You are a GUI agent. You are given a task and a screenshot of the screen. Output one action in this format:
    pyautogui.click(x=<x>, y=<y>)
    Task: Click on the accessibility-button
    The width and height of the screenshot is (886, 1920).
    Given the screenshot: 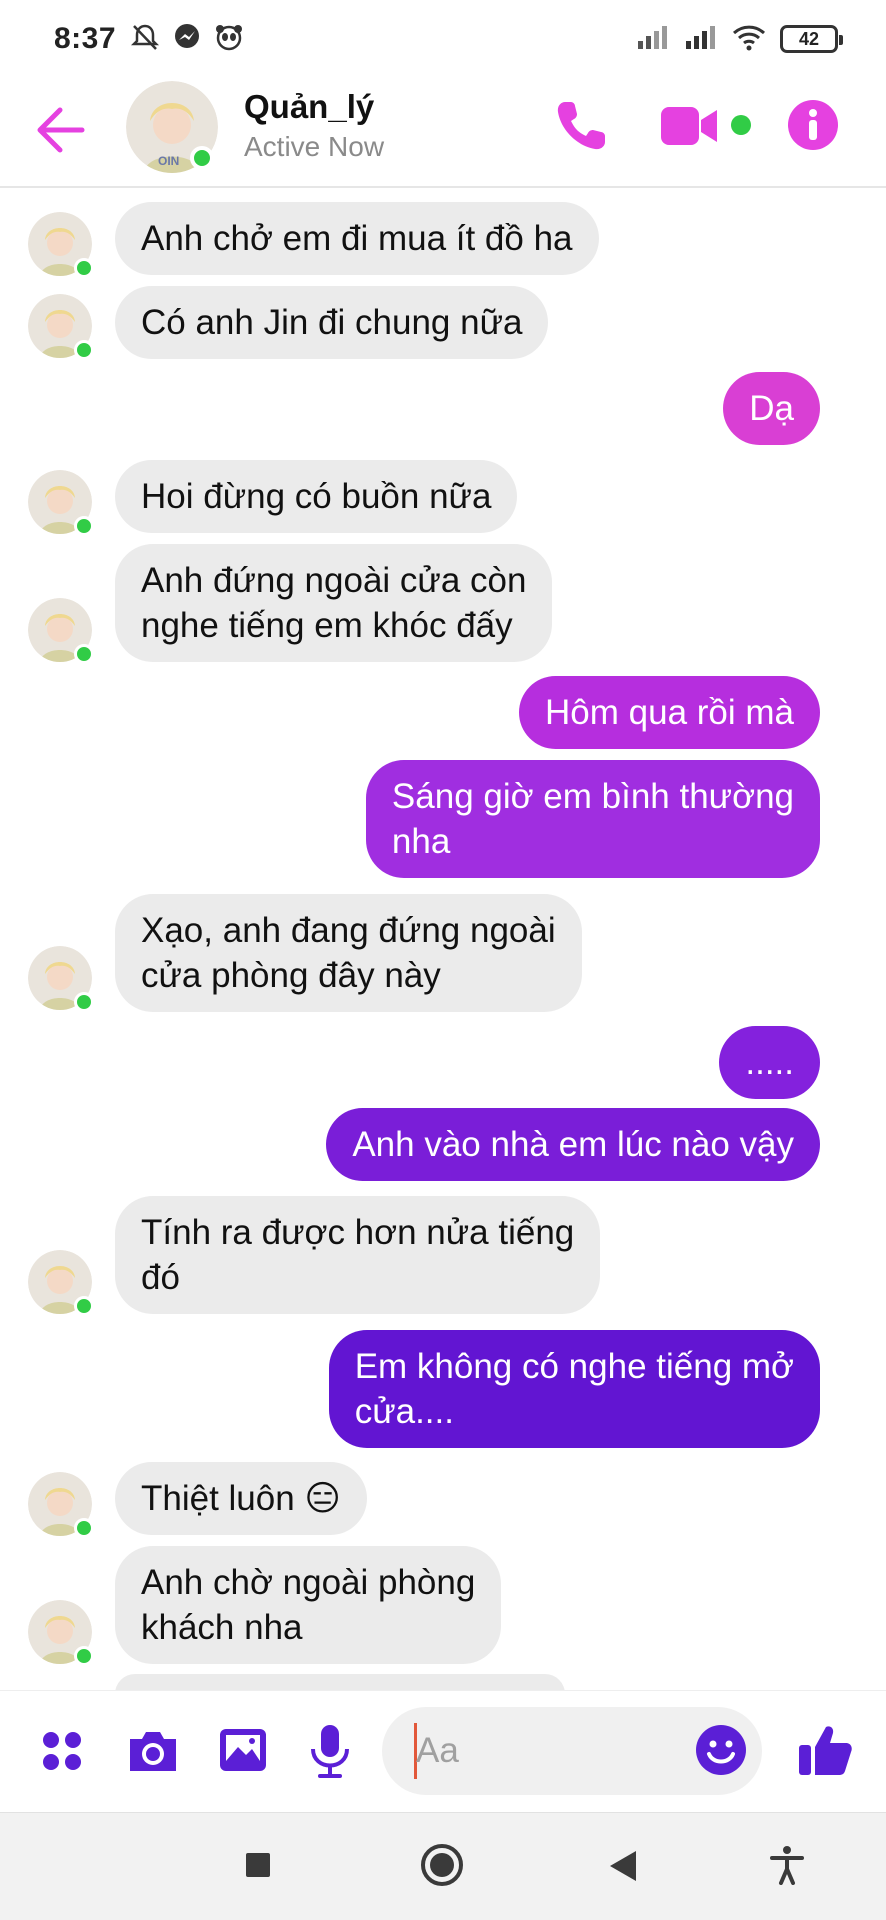 What is the action you would take?
    pyautogui.click(x=787, y=1865)
    